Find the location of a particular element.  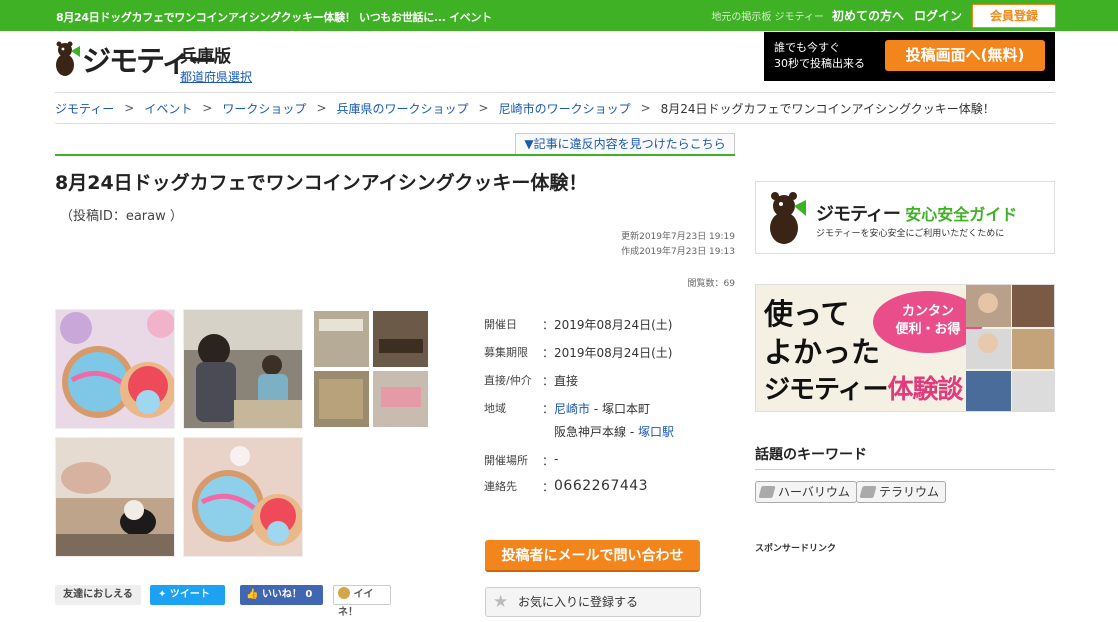

view-count: 閲覧数：69 is located at coordinates (711, 284).